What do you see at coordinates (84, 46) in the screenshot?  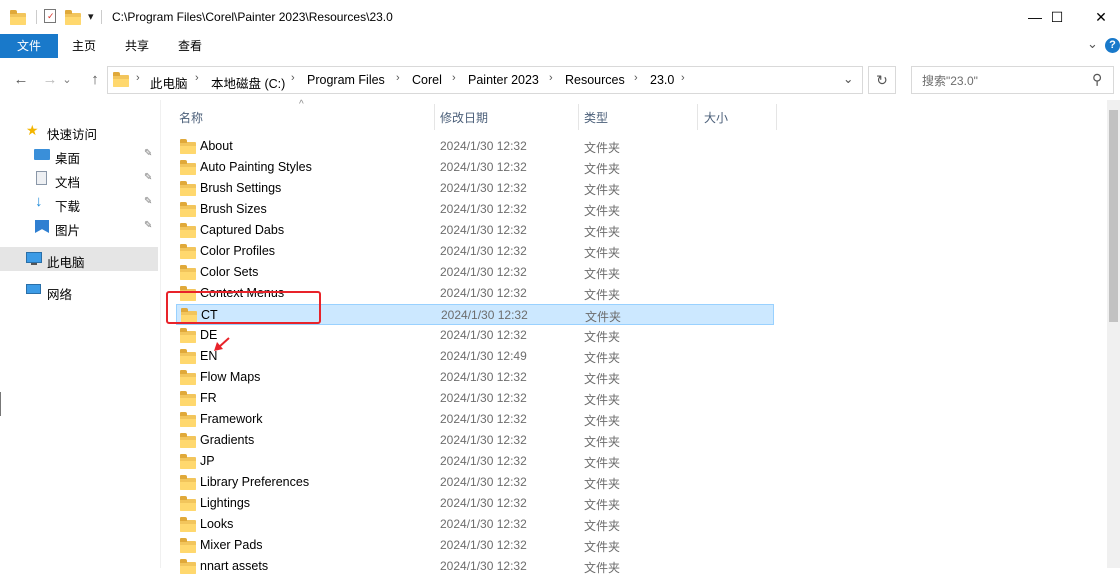 I see `tab-home: 主页` at bounding box center [84, 46].